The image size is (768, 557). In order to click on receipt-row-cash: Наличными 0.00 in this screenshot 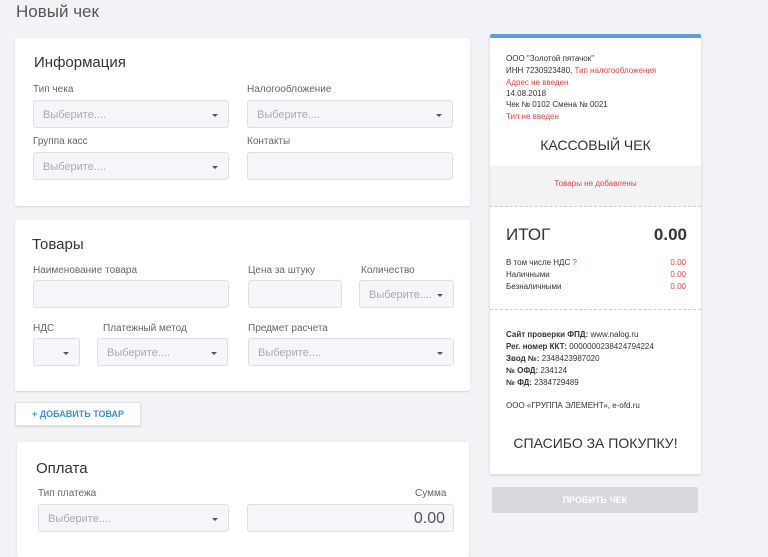, I will do `click(596, 274)`.